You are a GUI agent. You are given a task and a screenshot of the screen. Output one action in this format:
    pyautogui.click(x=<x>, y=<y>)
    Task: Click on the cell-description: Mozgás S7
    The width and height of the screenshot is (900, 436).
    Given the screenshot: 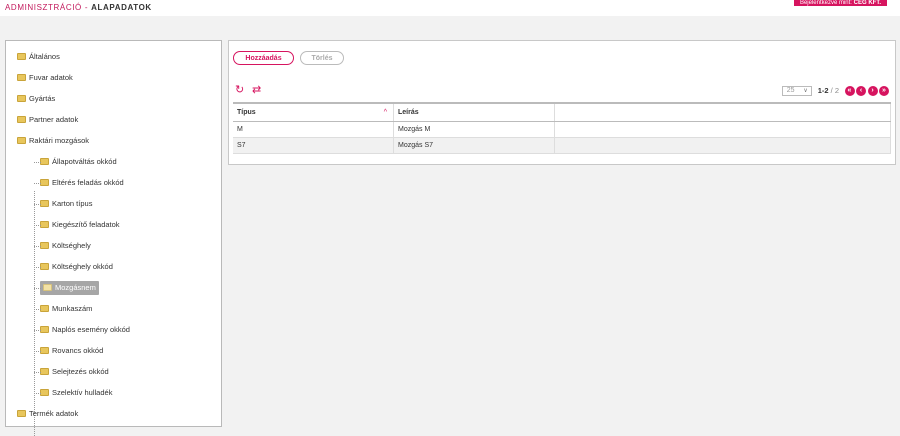 What is the action you would take?
    pyautogui.click(x=474, y=145)
    